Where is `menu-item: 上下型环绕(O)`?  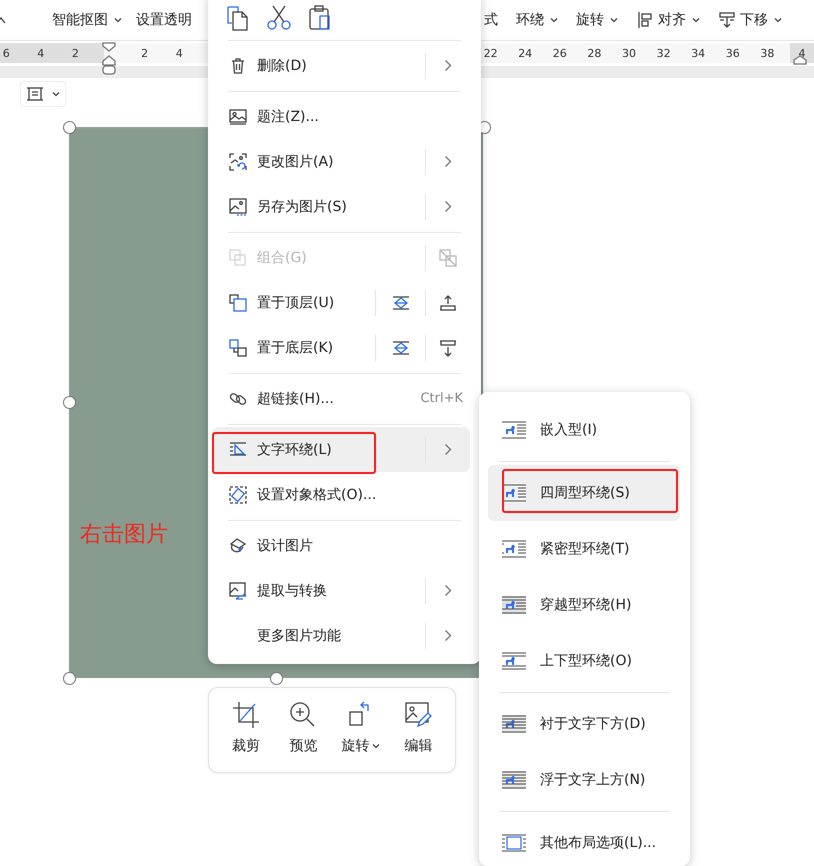
menu-item: 上下型环绕(O) is located at coordinates (584, 661).